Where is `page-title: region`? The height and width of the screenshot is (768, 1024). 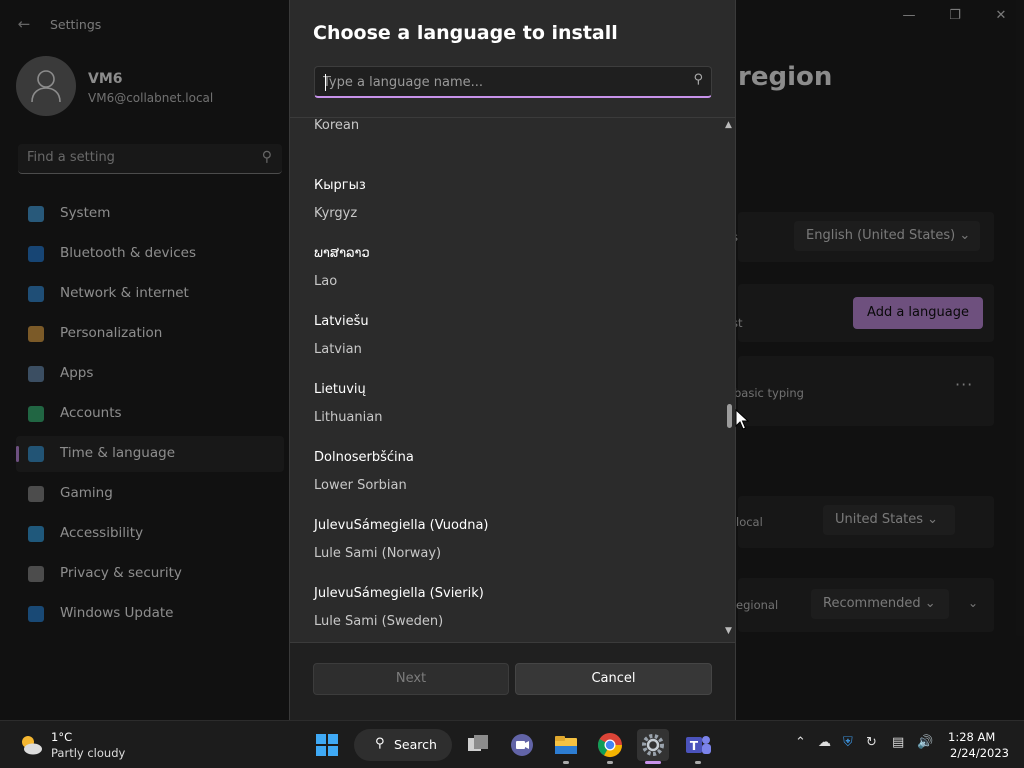 page-title: region is located at coordinates (785, 77).